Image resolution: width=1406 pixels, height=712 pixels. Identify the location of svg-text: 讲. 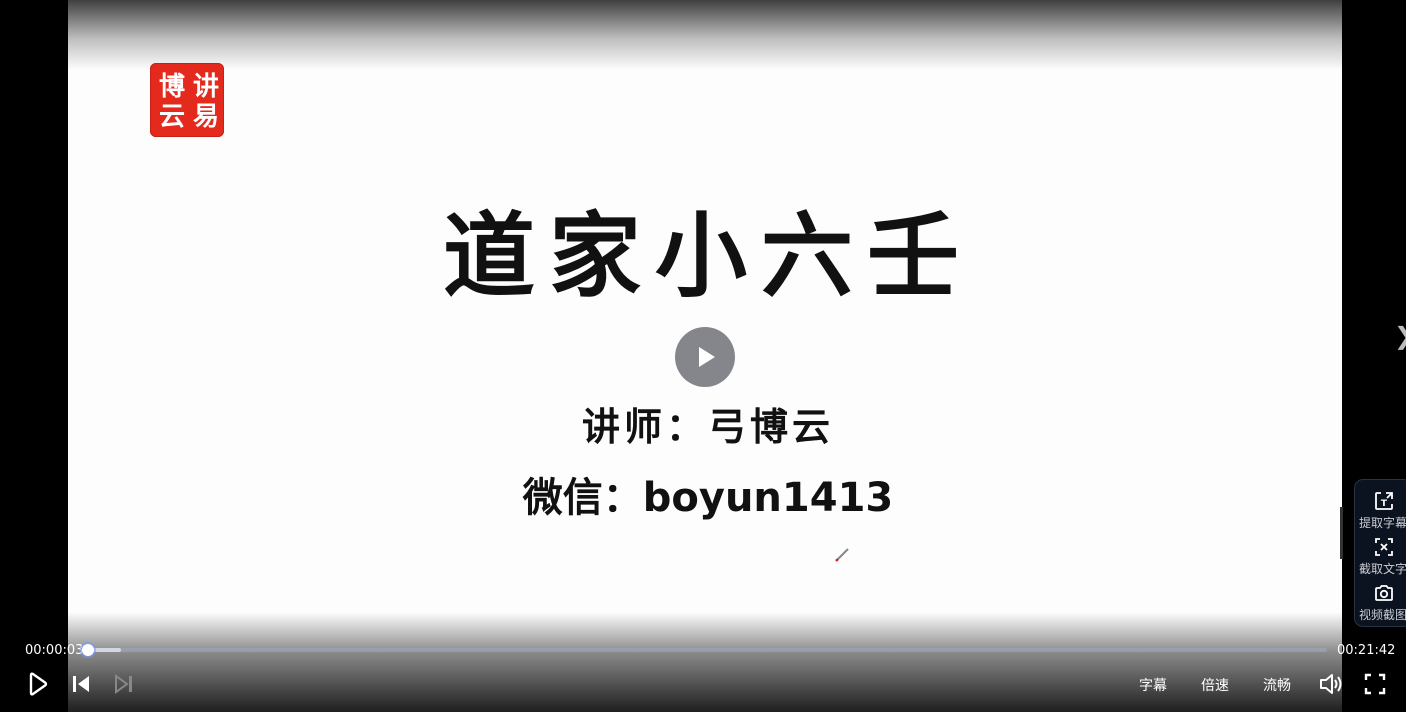
(206, 87).